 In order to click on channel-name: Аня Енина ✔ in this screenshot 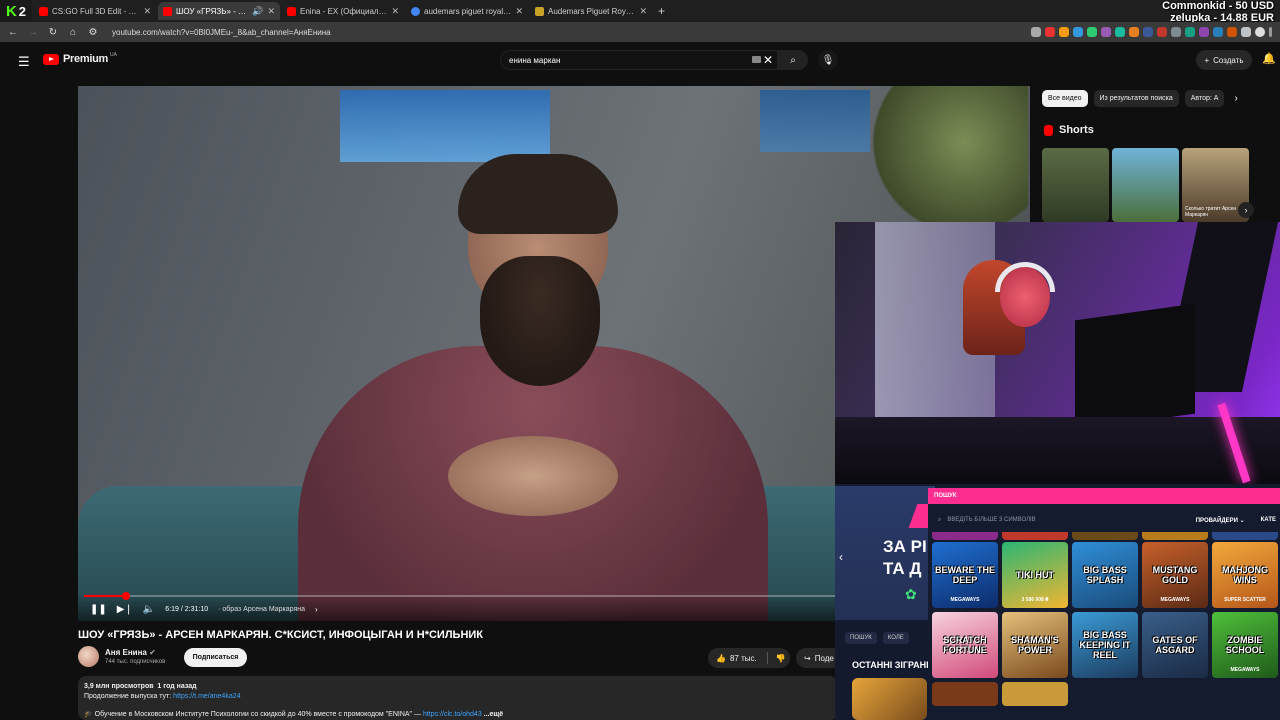, I will do `click(130, 652)`.